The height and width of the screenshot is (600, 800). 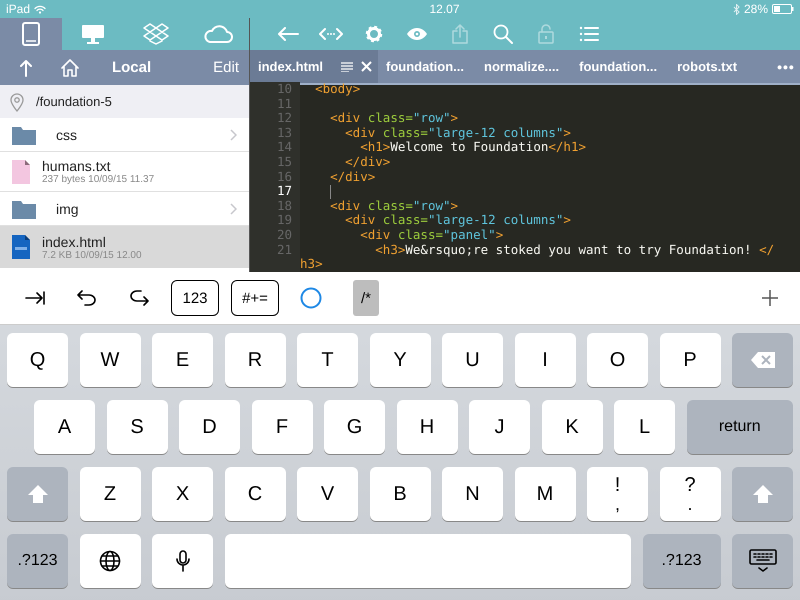 What do you see at coordinates (275, 118) in the screenshot?
I see `line-number: 12` at bounding box center [275, 118].